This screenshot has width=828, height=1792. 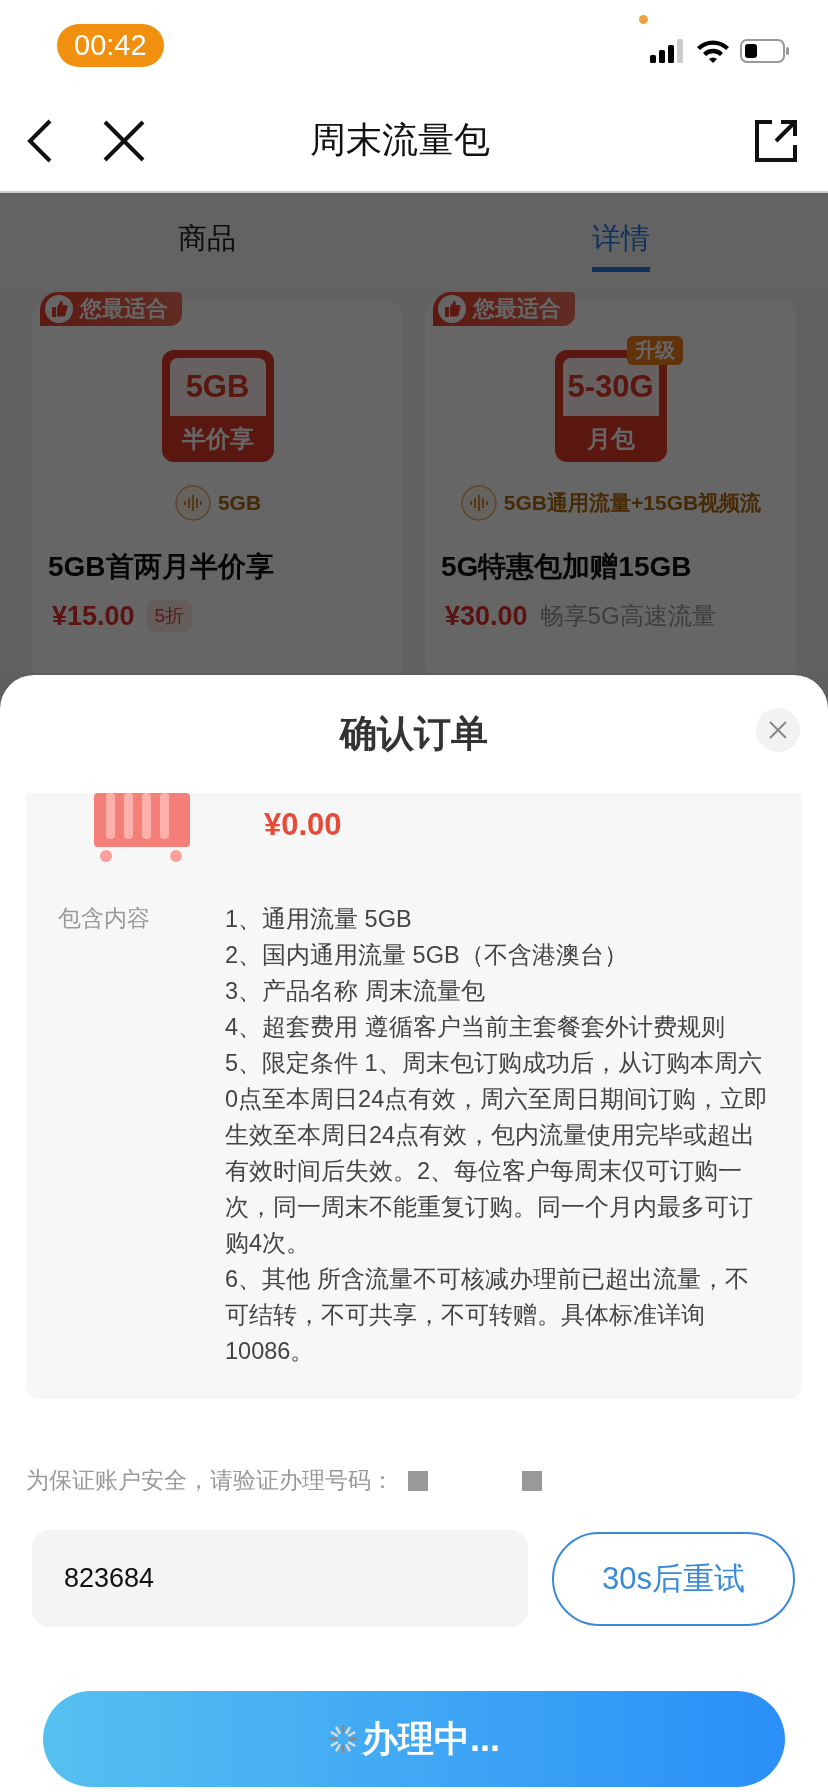 I want to click on verify-prompt: 为保证账户安全，请验证办理号码：, so click(x=210, y=1480).